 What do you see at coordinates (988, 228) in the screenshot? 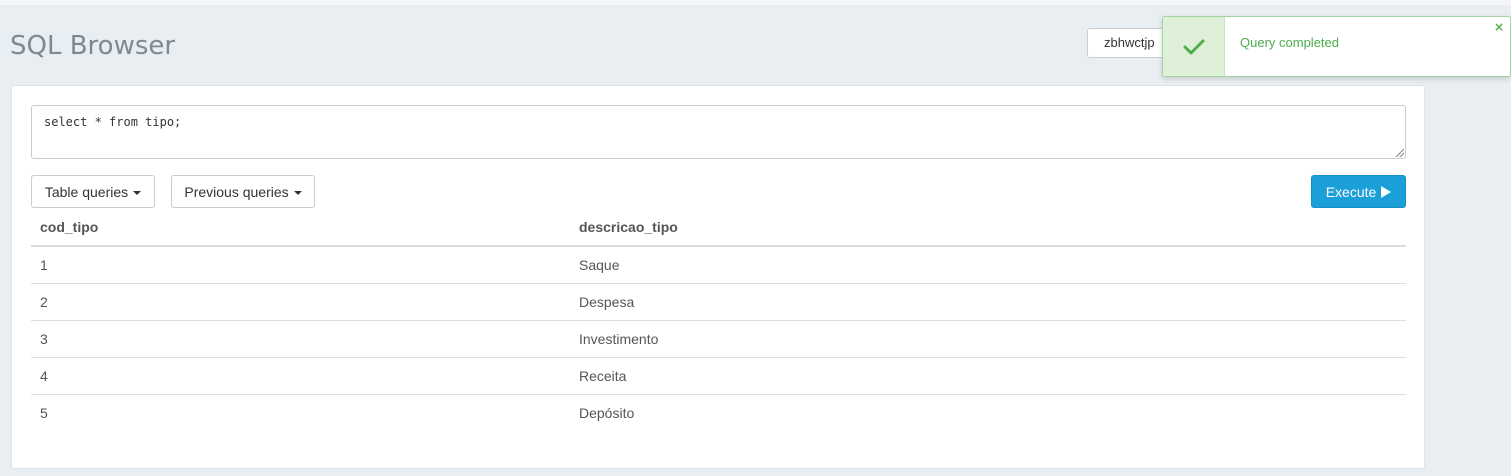
I see `column-header: descricao_tipo` at bounding box center [988, 228].